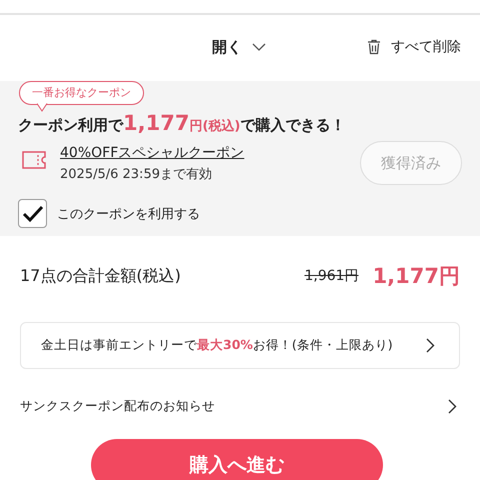 This screenshot has height=480, width=480. Describe the element at coordinates (416, 276) in the screenshot. I see `total-price: 1,177円` at that location.